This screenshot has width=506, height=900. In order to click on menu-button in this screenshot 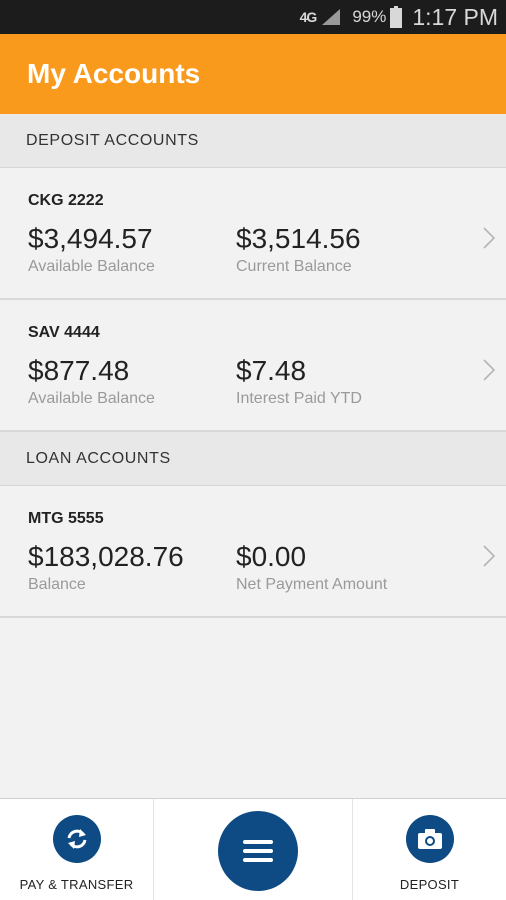, I will do `click(258, 851)`.